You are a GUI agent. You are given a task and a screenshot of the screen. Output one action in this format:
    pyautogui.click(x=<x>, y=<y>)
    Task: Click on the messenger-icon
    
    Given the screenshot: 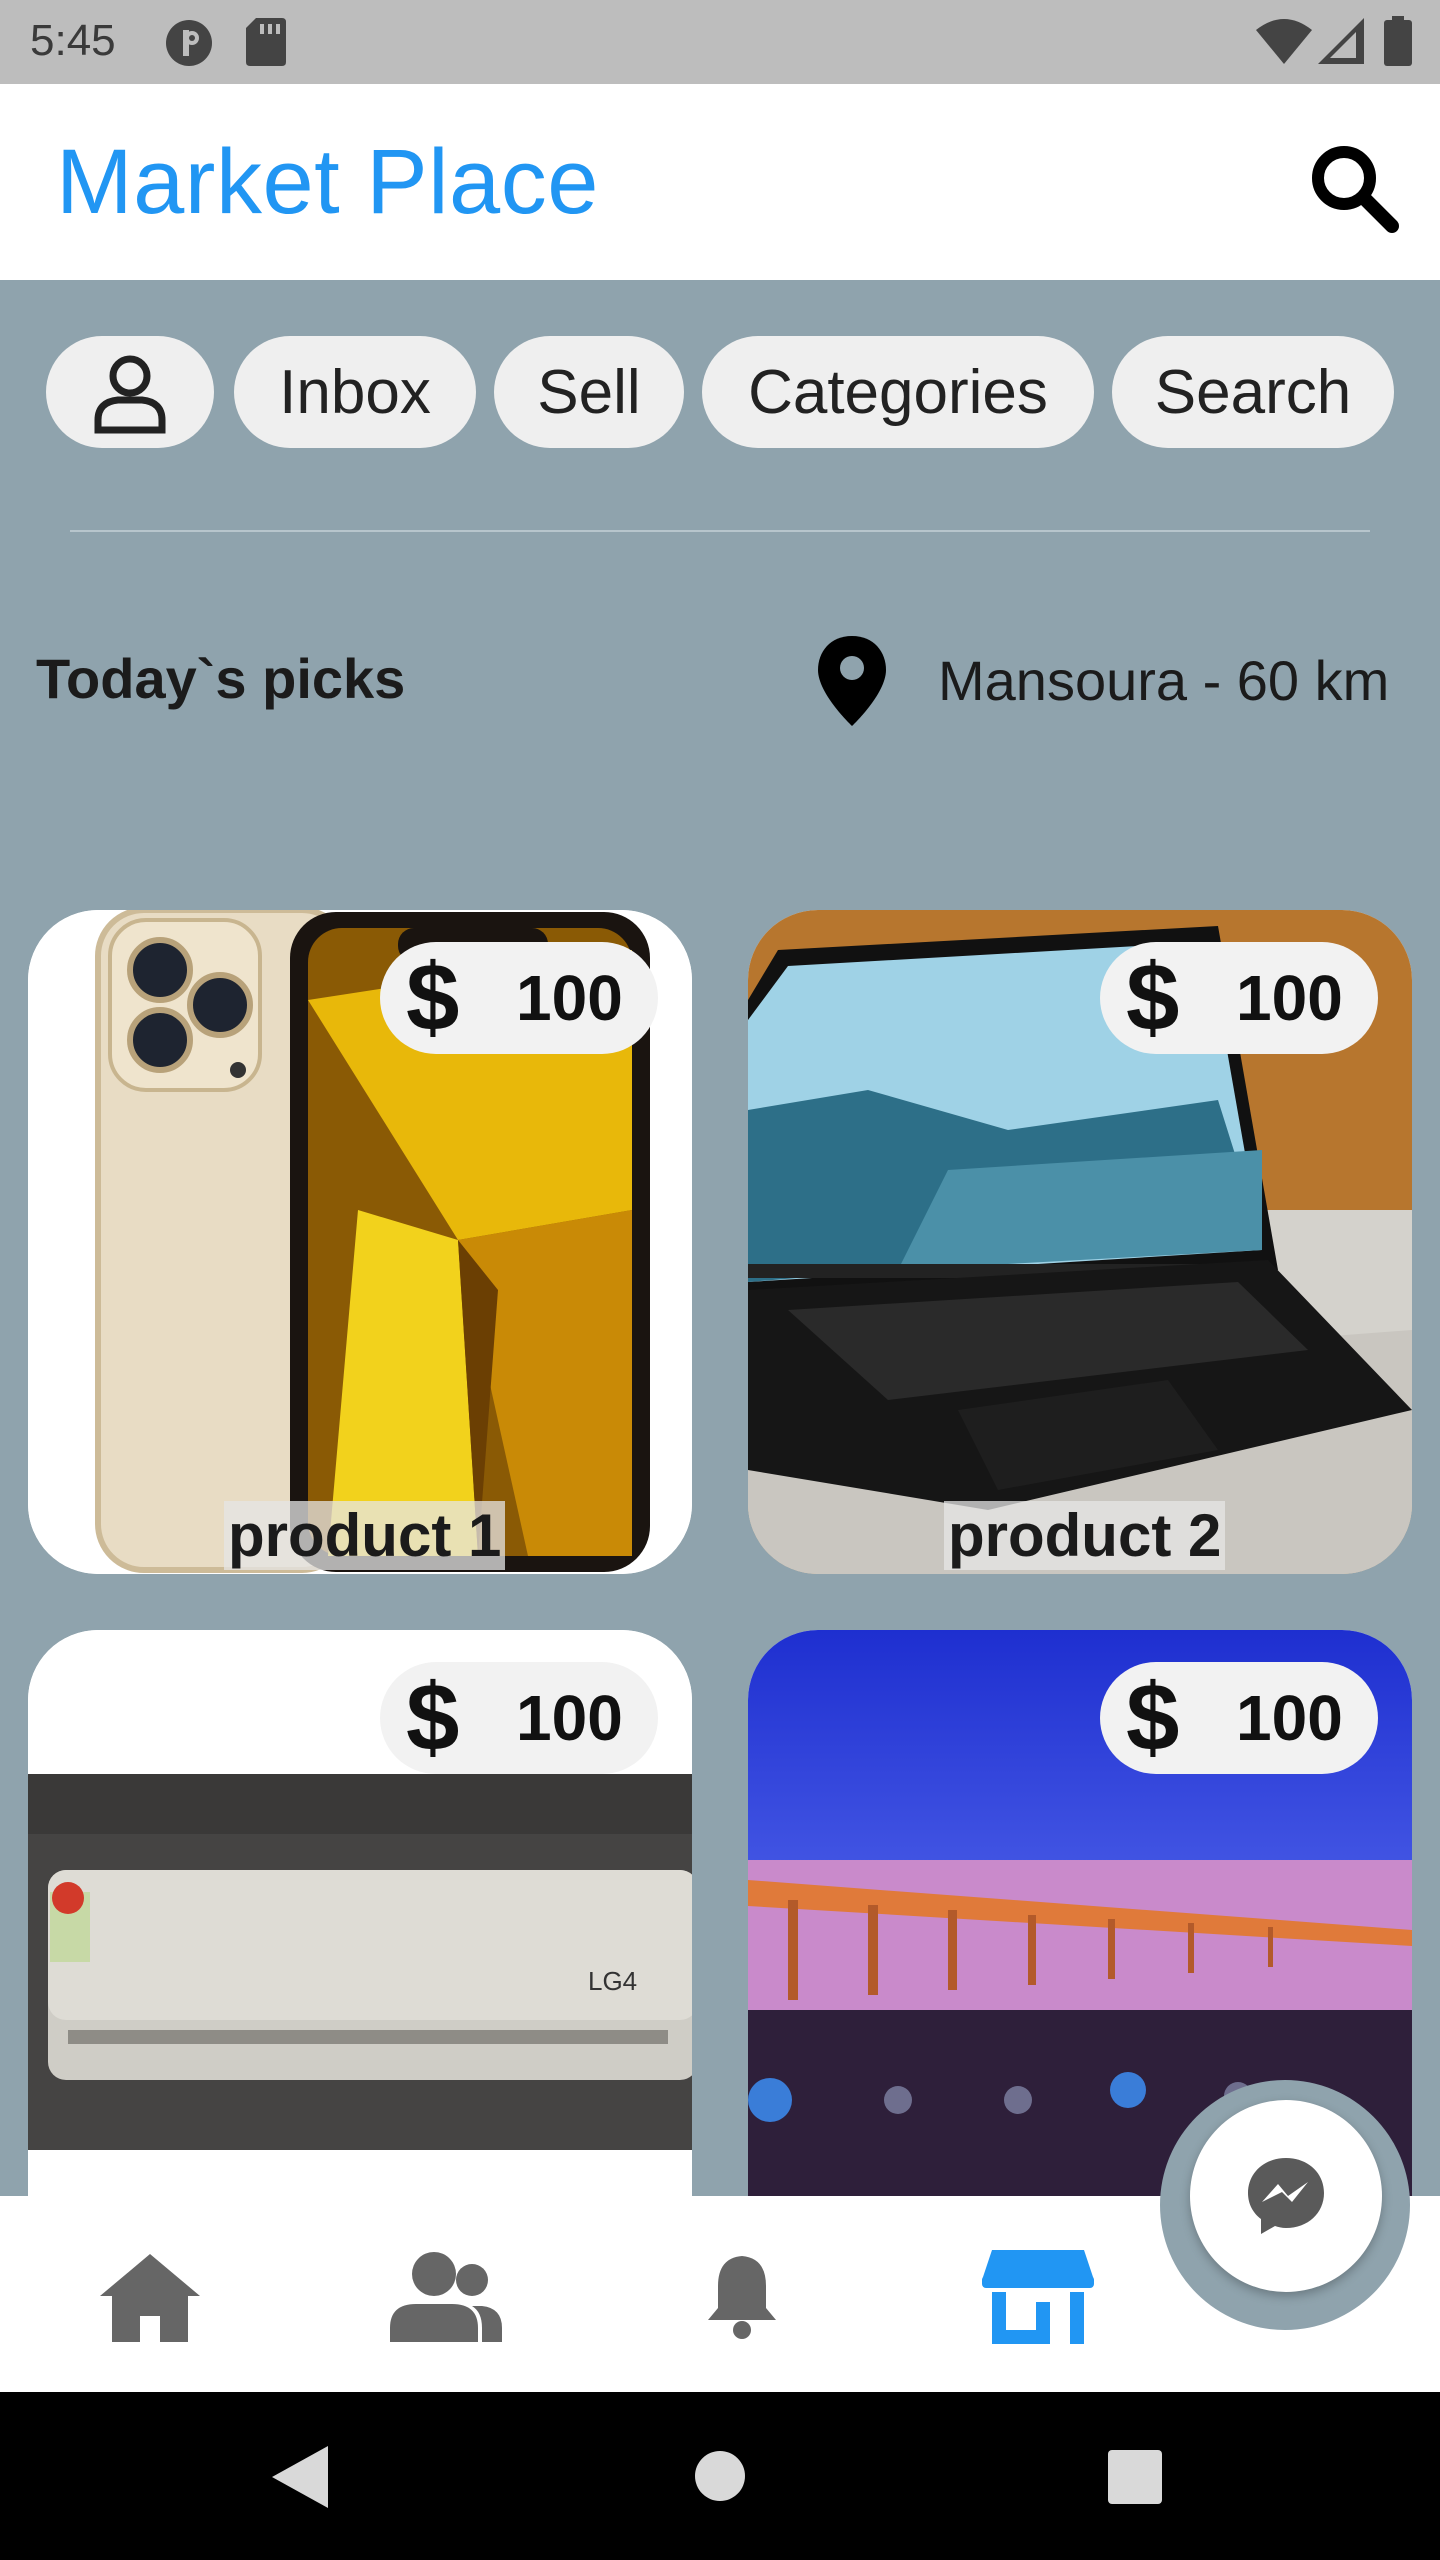 What is the action you would take?
    pyautogui.click(x=1286, y=2196)
    